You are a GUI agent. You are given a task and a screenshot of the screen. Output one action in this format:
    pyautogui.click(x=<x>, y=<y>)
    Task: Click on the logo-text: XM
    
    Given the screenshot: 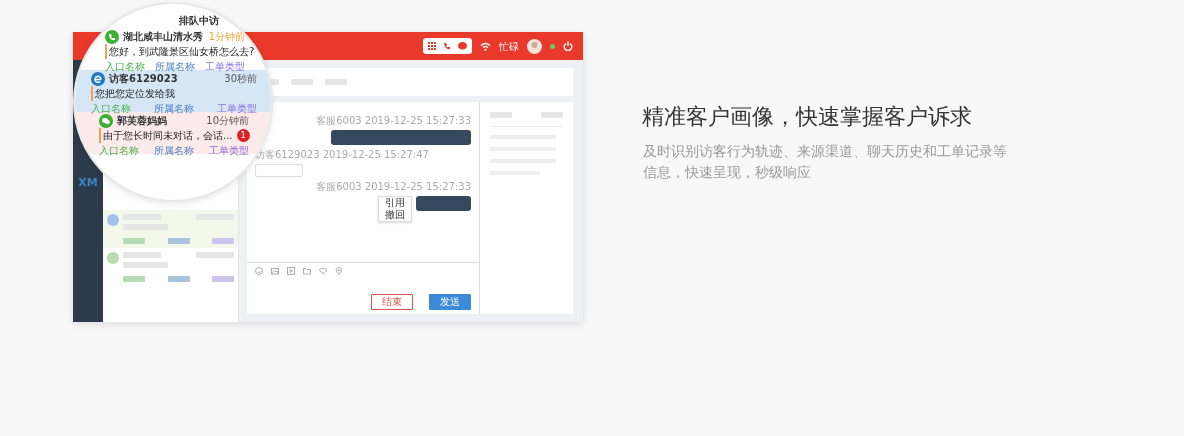 What is the action you would take?
    pyautogui.click(x=88, y=183)
    